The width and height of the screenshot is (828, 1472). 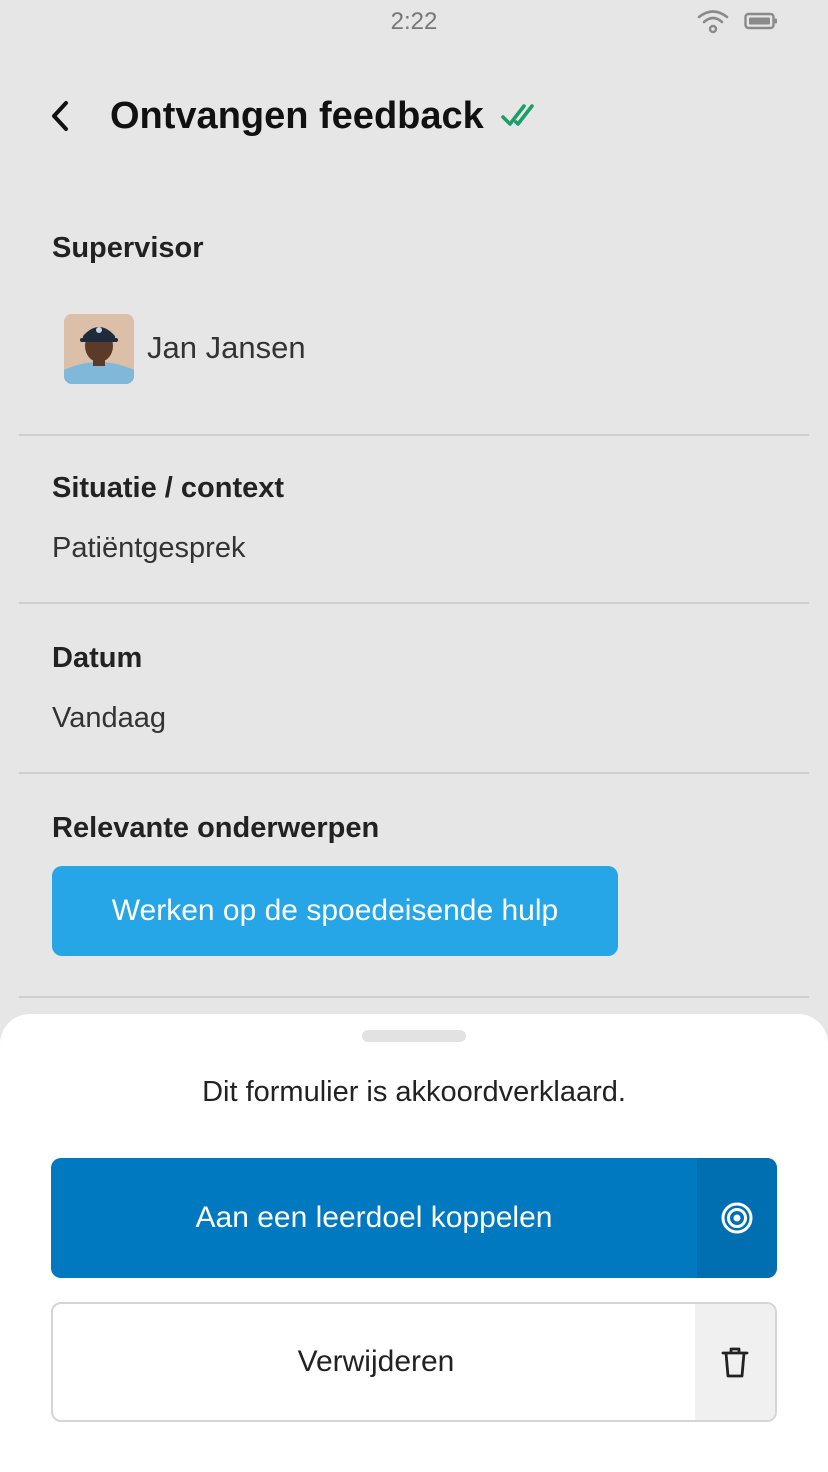 I want to click on chevron-left-icon, so click(x=60, y=116).